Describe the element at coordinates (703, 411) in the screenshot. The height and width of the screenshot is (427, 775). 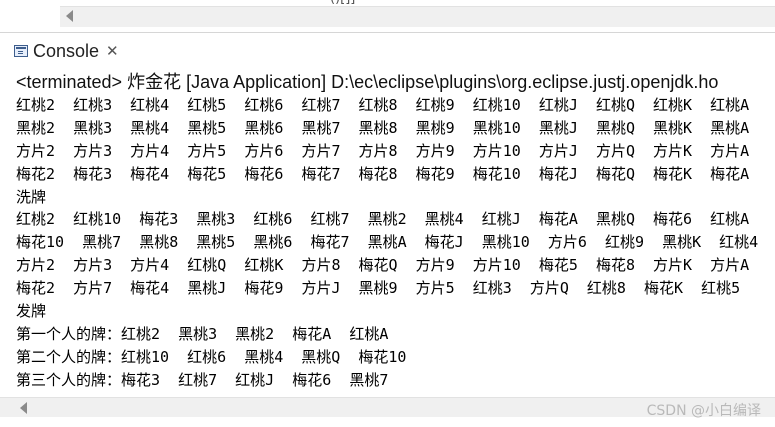
I see `watermark: CSDN @小白编译` at that location.